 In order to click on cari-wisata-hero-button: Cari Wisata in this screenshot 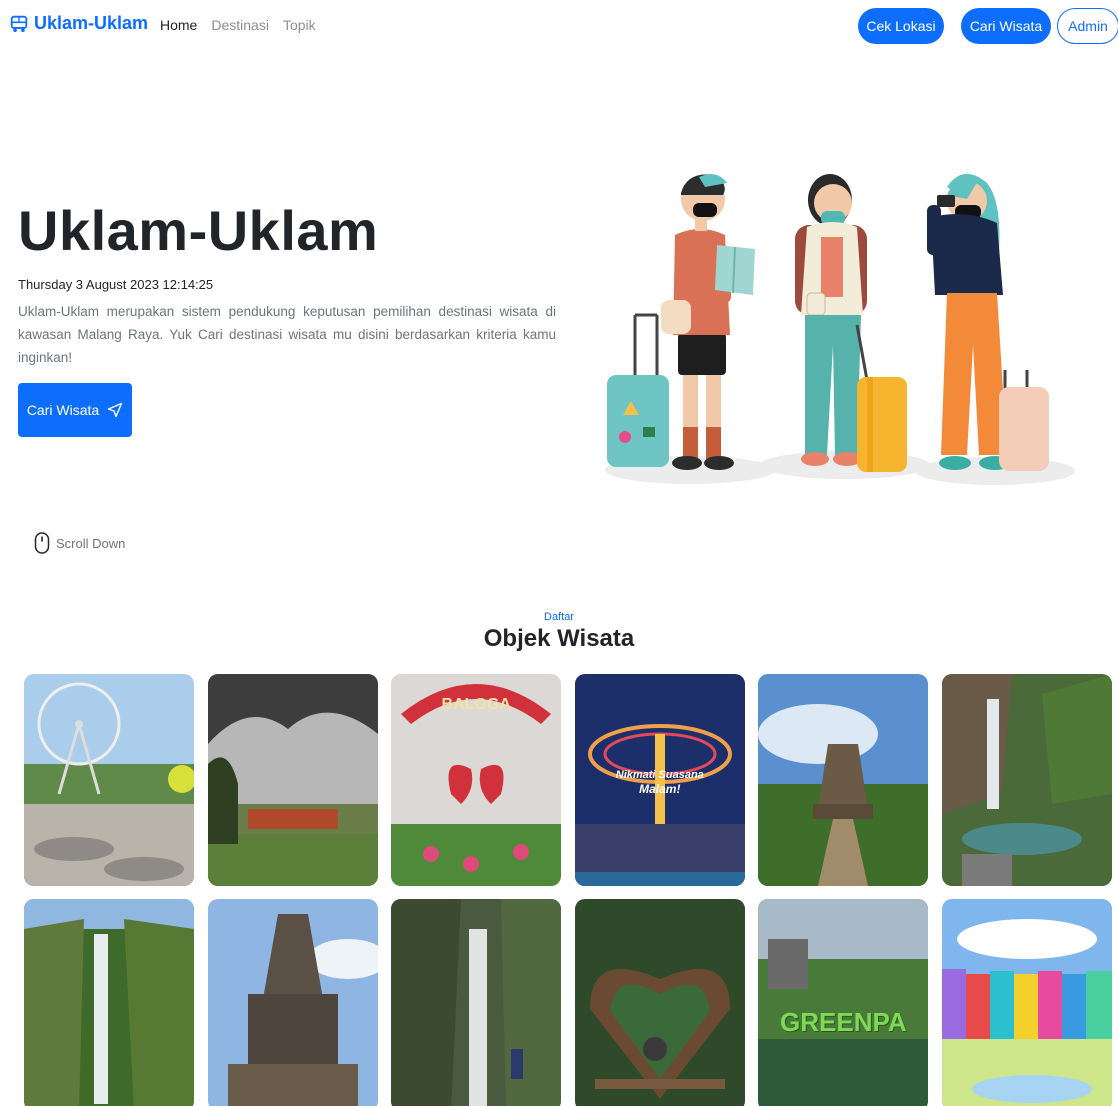, I will do `click(75, 410)`.